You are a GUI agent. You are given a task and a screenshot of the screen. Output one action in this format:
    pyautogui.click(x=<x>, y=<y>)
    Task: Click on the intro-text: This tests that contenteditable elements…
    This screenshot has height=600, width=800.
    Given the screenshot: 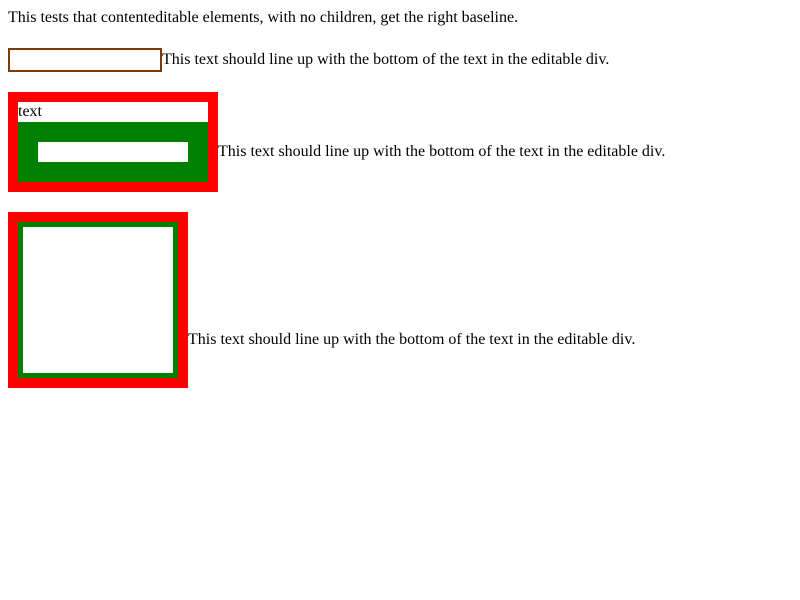 What is the action you would take?
    pyautogui.click(x=263, y=17)
    